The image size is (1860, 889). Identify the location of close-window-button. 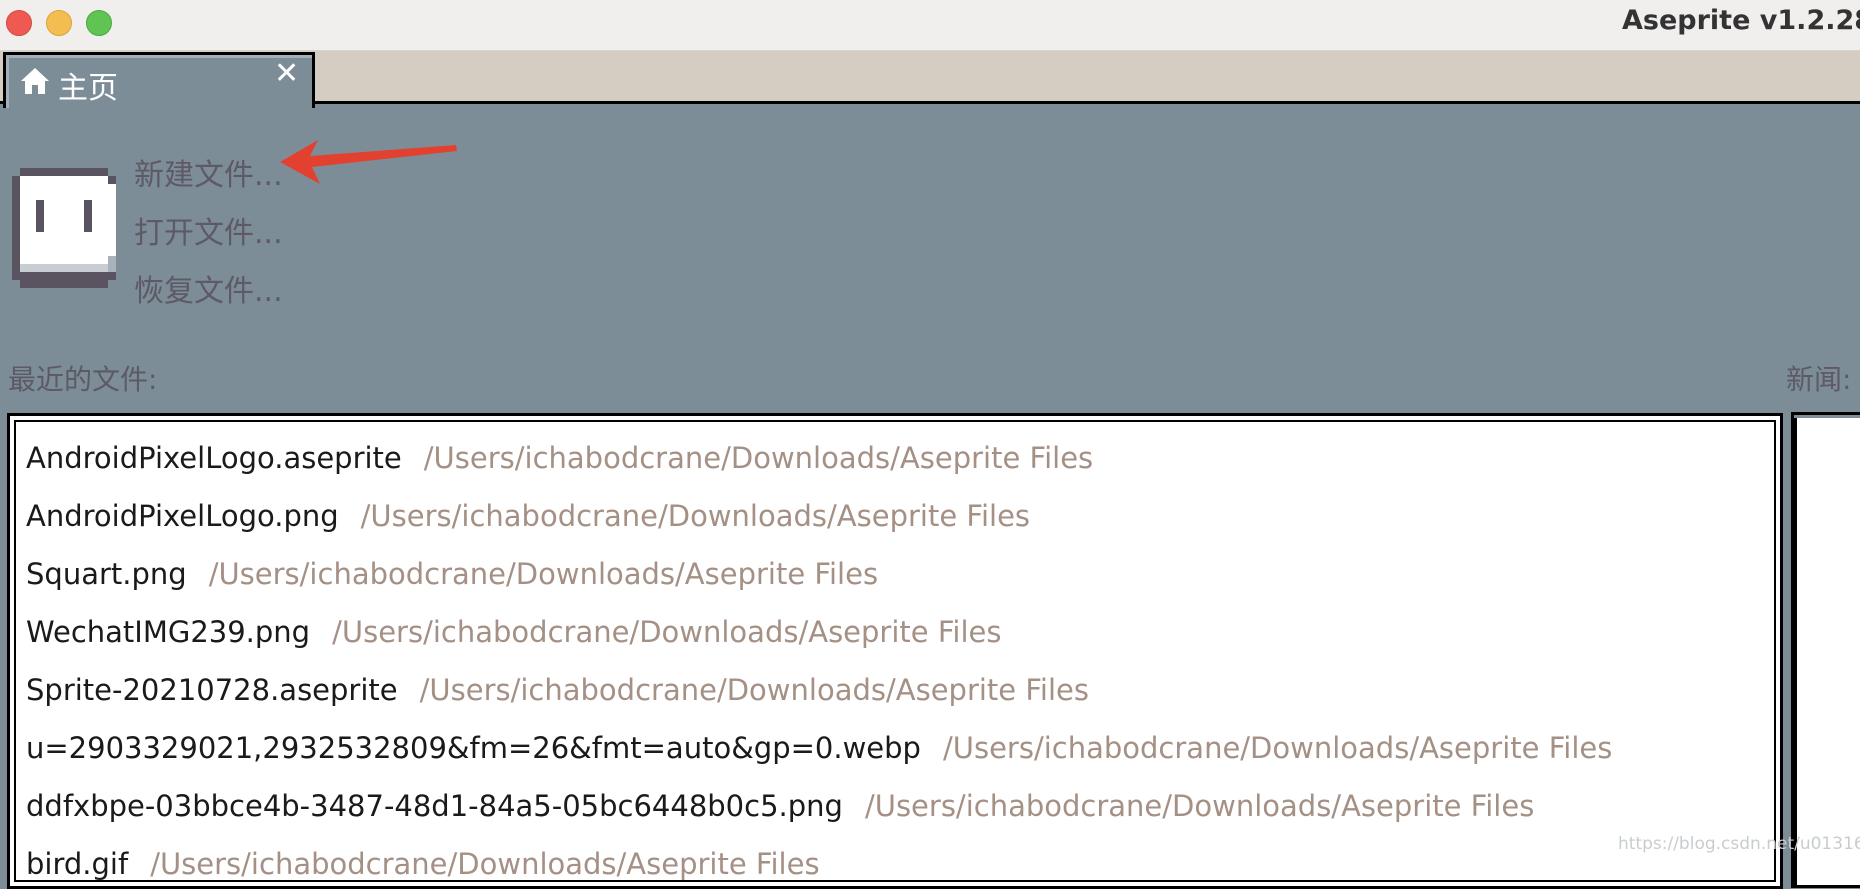
(19, 23).